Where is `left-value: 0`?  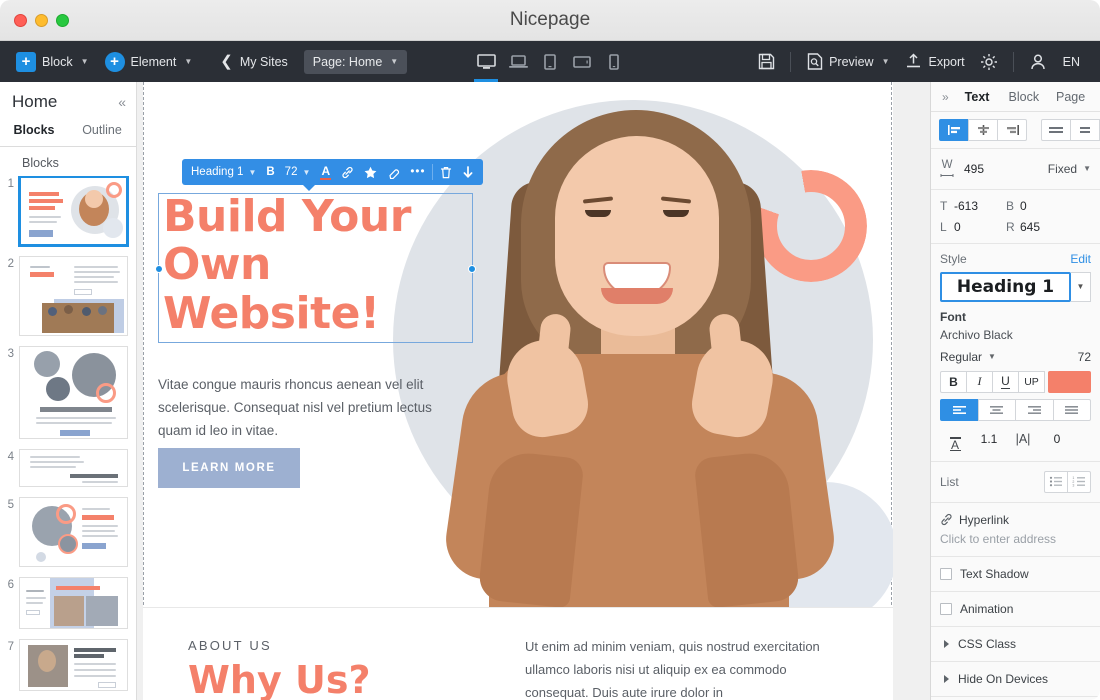 left-value: 0 is located at coordinates (980, 227).